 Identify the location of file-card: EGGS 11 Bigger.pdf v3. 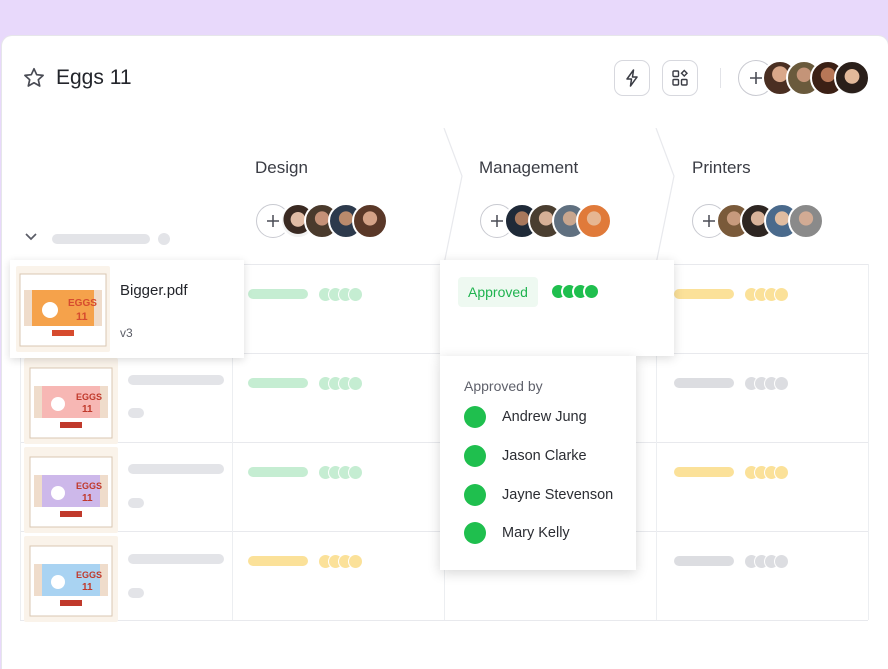
(127, 309).